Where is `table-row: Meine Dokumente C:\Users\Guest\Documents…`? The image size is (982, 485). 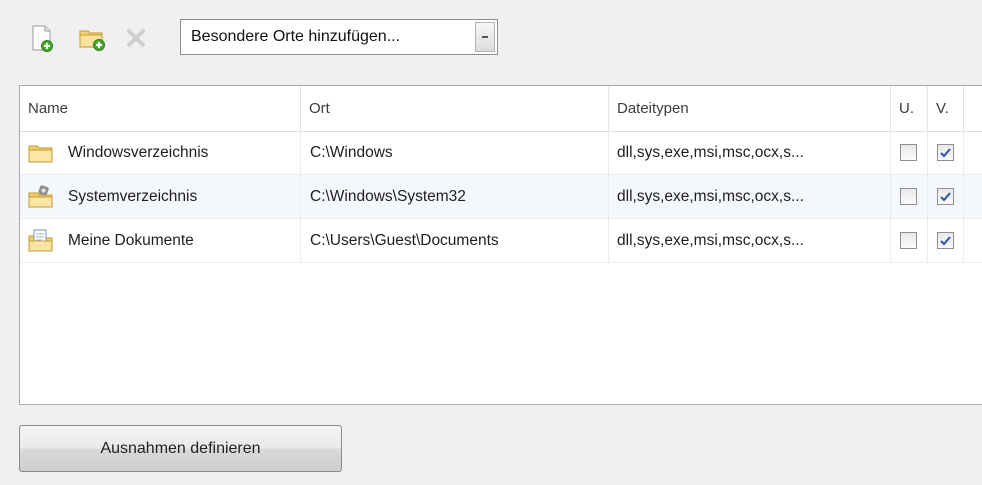
table-row: Meine Dokumente C:\Users\Guest\Documents… is located at coordinates (501, 241).